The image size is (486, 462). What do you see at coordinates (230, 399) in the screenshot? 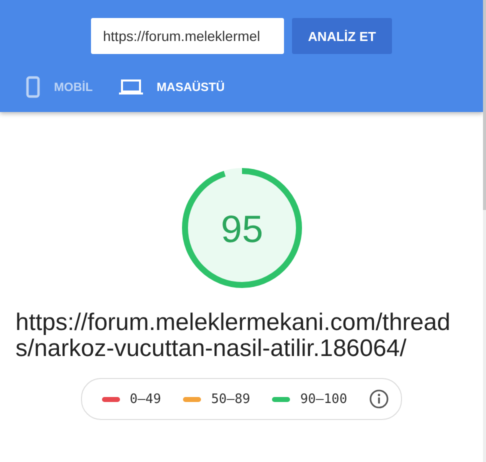
I see `legend-range: 50–89` at bounding box center [230, 399].